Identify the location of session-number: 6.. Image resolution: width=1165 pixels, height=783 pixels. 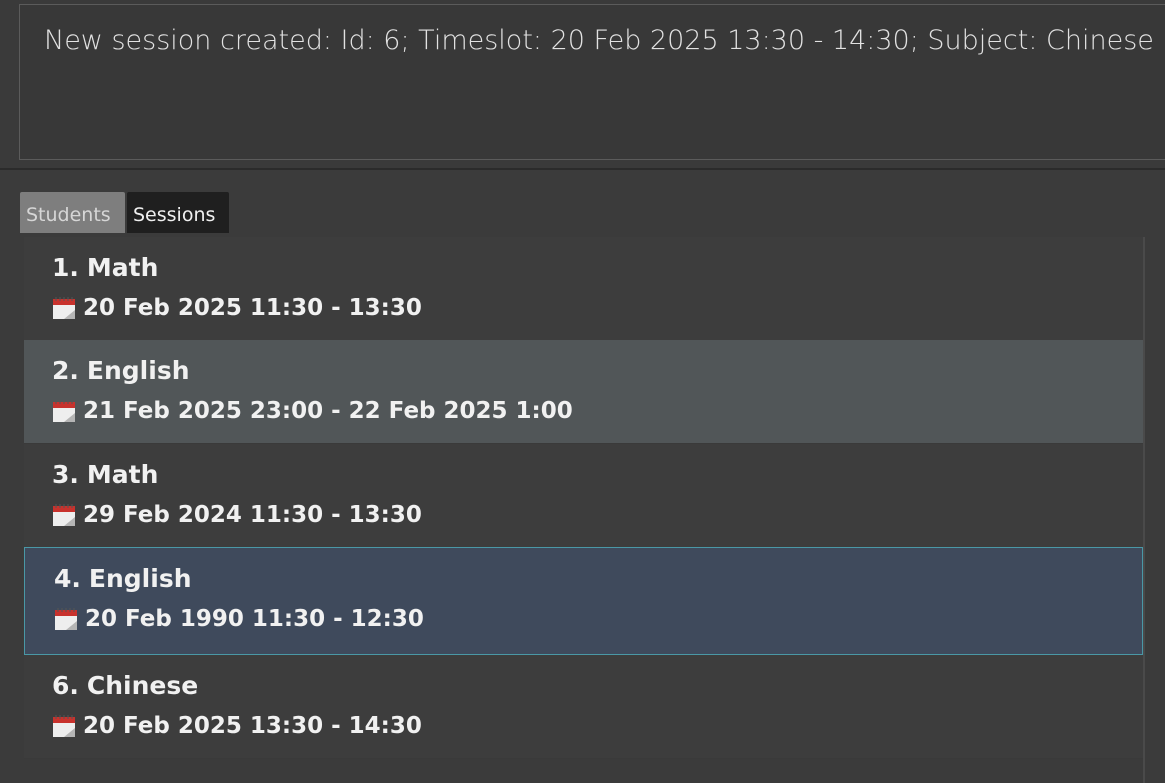
(65, 685).